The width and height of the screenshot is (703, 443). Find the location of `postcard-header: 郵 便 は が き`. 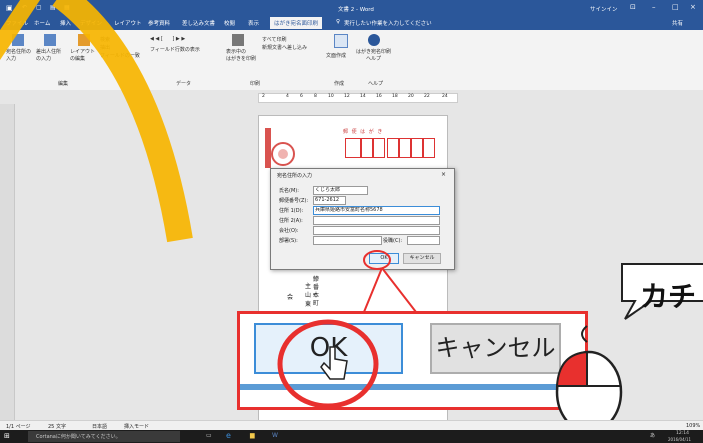

postcard-header: 郵 便 は が き is located at coordinates (363, 132).